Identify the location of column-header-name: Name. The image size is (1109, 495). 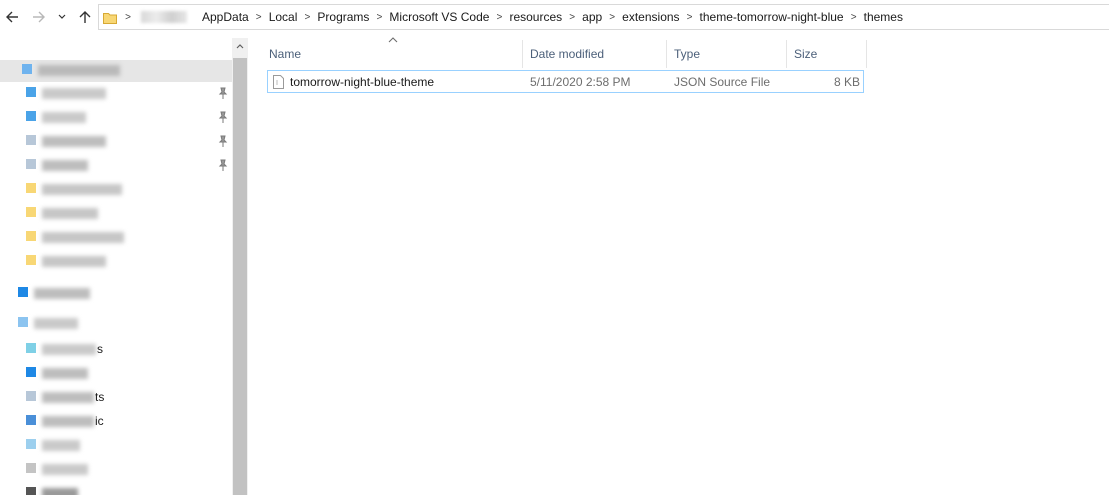
(392, 54).